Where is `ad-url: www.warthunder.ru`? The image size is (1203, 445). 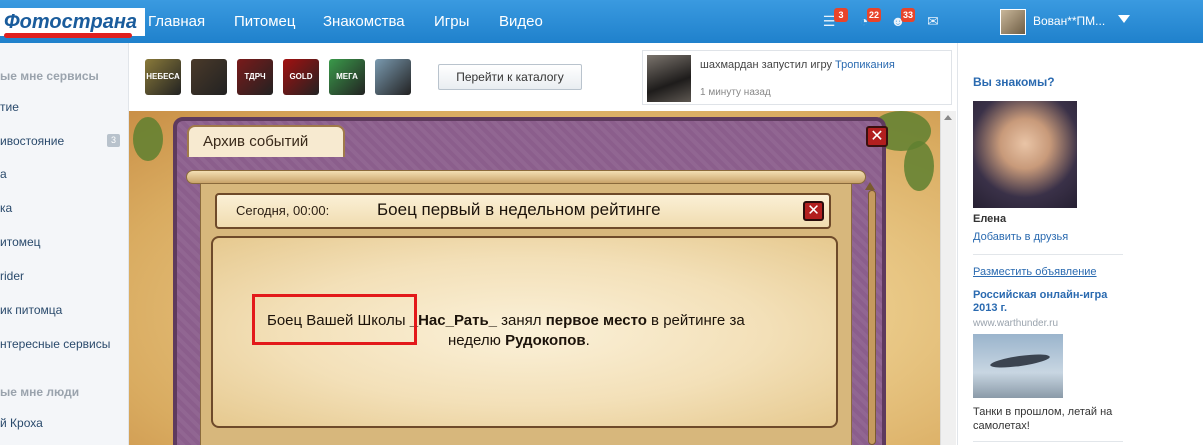
ad-url: www.warthunder.ru is located at coordinates (1016, 323).